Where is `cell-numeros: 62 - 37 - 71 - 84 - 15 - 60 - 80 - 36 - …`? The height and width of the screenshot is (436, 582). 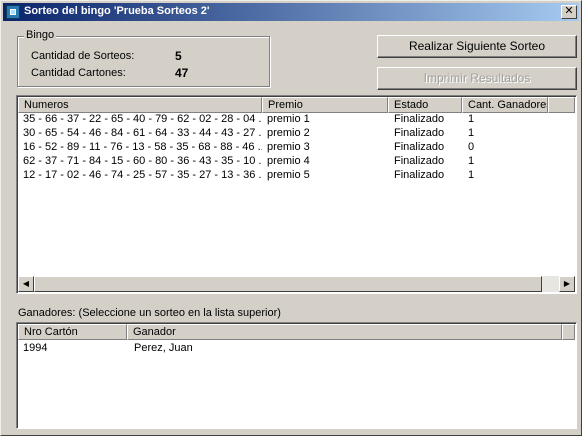
cell-numeros: 62 - 37 - 71 - 84 - 15 - 60 - 80 - 36 - … is located at coordinates (142, 161).